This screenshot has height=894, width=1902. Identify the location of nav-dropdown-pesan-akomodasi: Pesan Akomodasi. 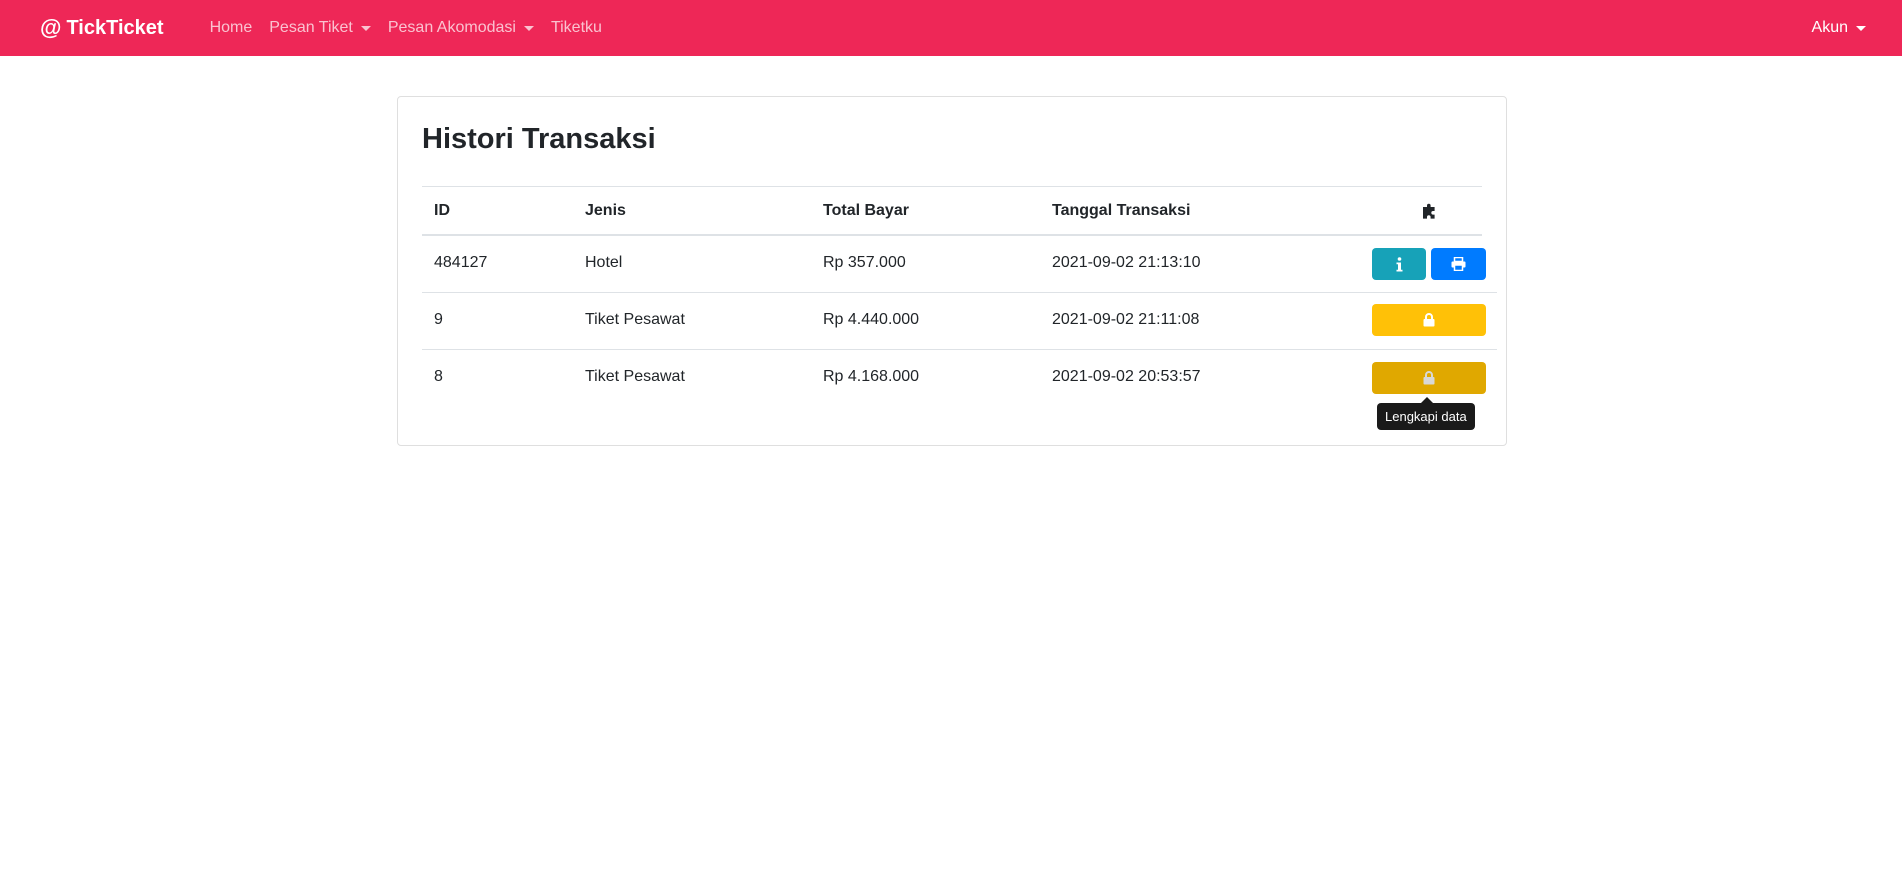
(461, 28).